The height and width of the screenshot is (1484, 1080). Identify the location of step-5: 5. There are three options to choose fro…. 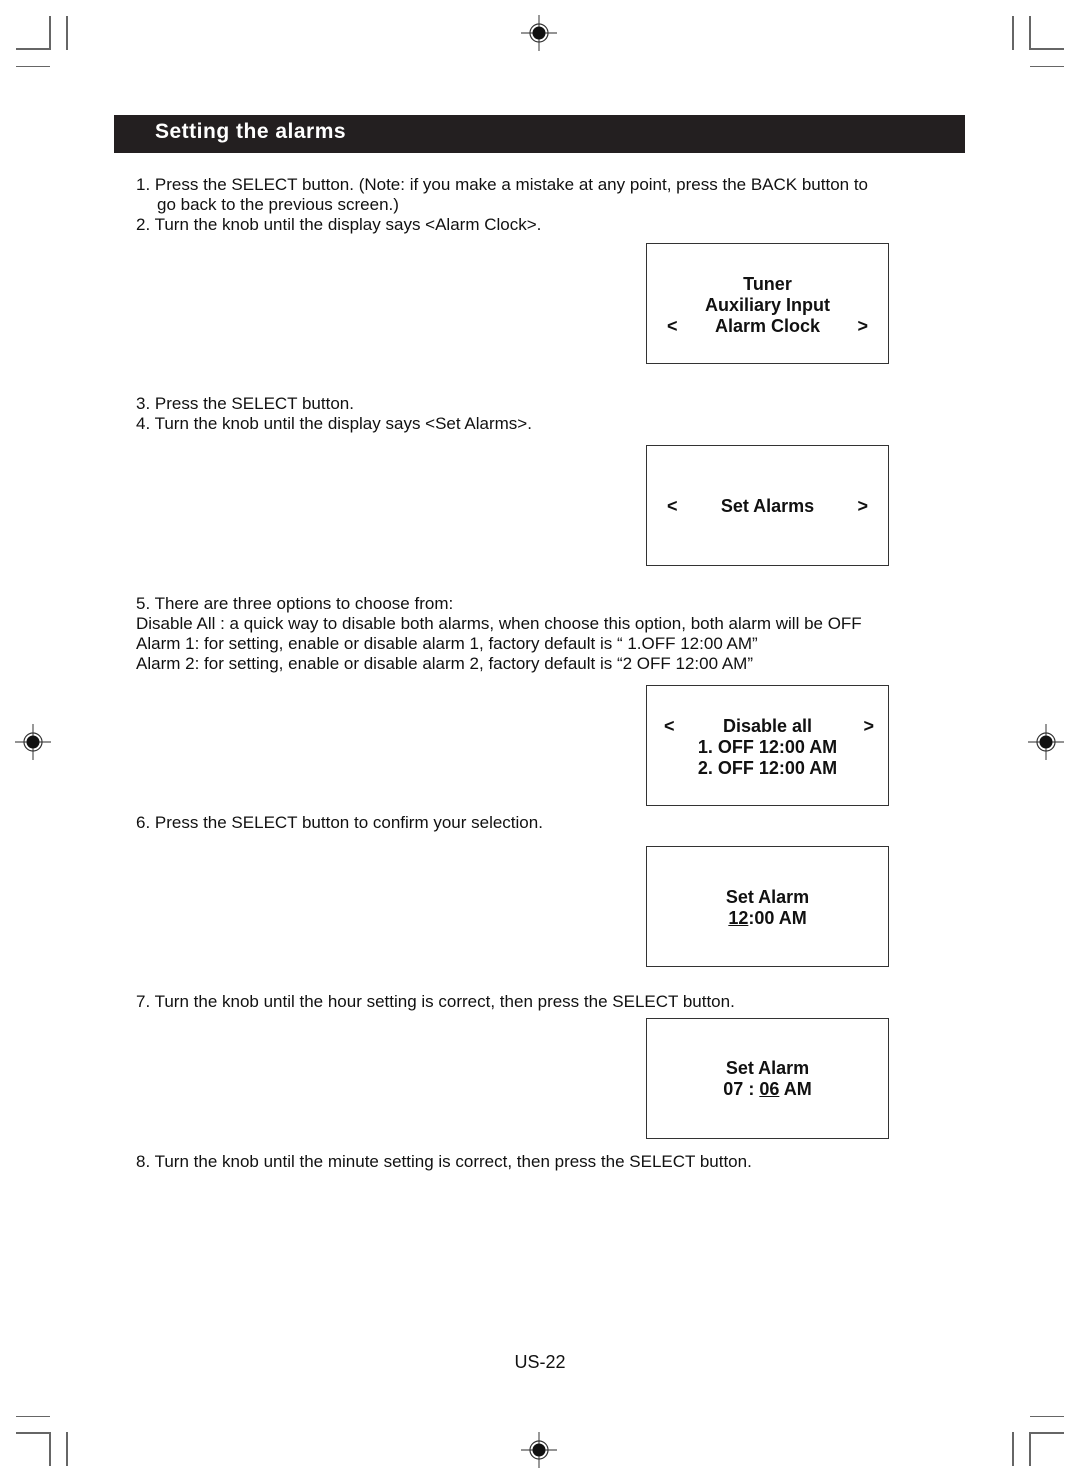
(295, 603).